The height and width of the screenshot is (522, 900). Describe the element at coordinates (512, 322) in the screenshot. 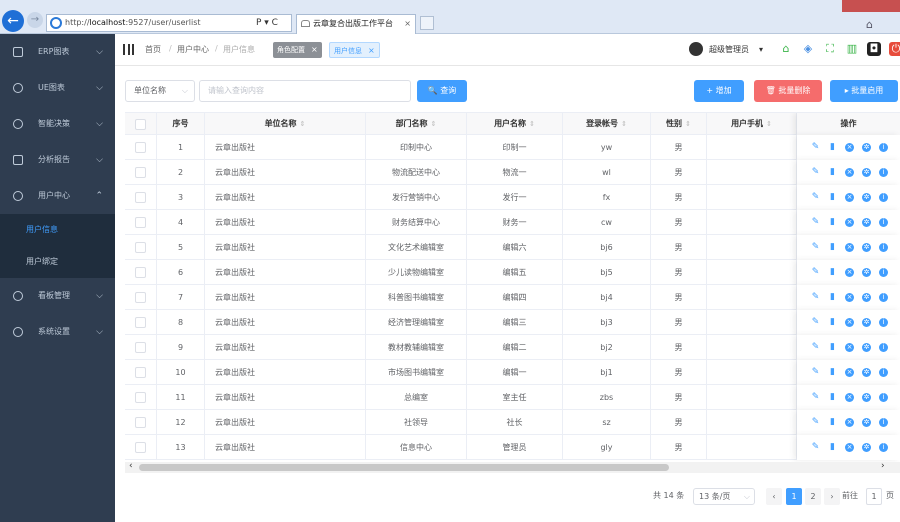

I see `table-row: 8 云章出版社 经济管理编辑室 编辑三 bj3 男 ✎ ▮ × ✲ i` at that location.